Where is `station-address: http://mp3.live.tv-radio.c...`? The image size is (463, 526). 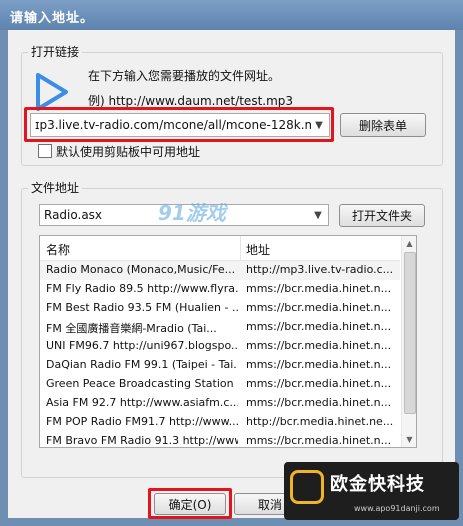
station-address: http://mp3.live.tv-radio.c... is located at coordinates (320, 269).